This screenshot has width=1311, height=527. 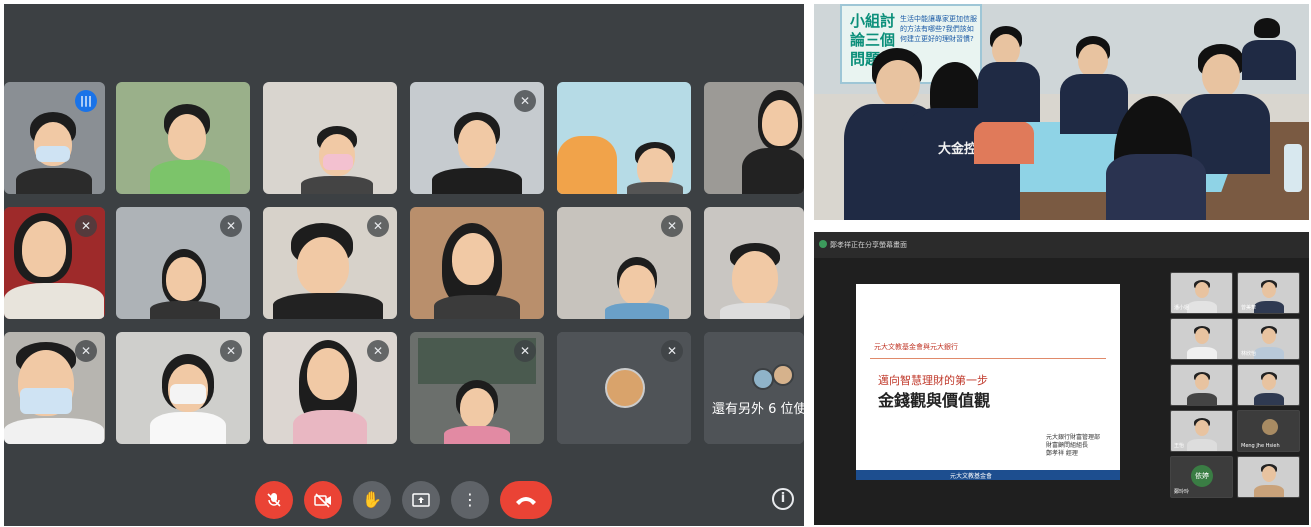 What do you see at coordinates (933, 380) in the screenshot?
I see `slide-subtitle: 邁向智慧理財的第一步` at bounding box center [933, 380].